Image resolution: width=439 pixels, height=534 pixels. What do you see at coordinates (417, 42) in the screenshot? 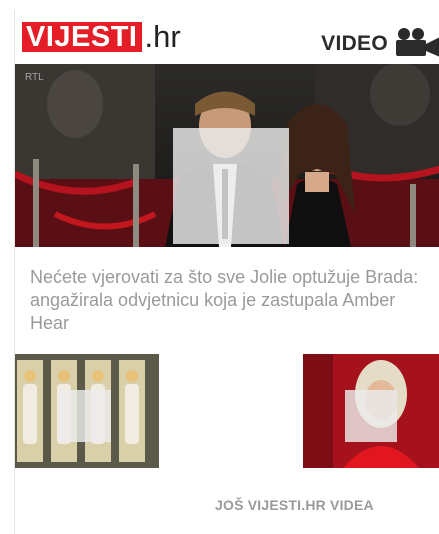
I see `video-camera-icon` at bounding box center [417, 42].